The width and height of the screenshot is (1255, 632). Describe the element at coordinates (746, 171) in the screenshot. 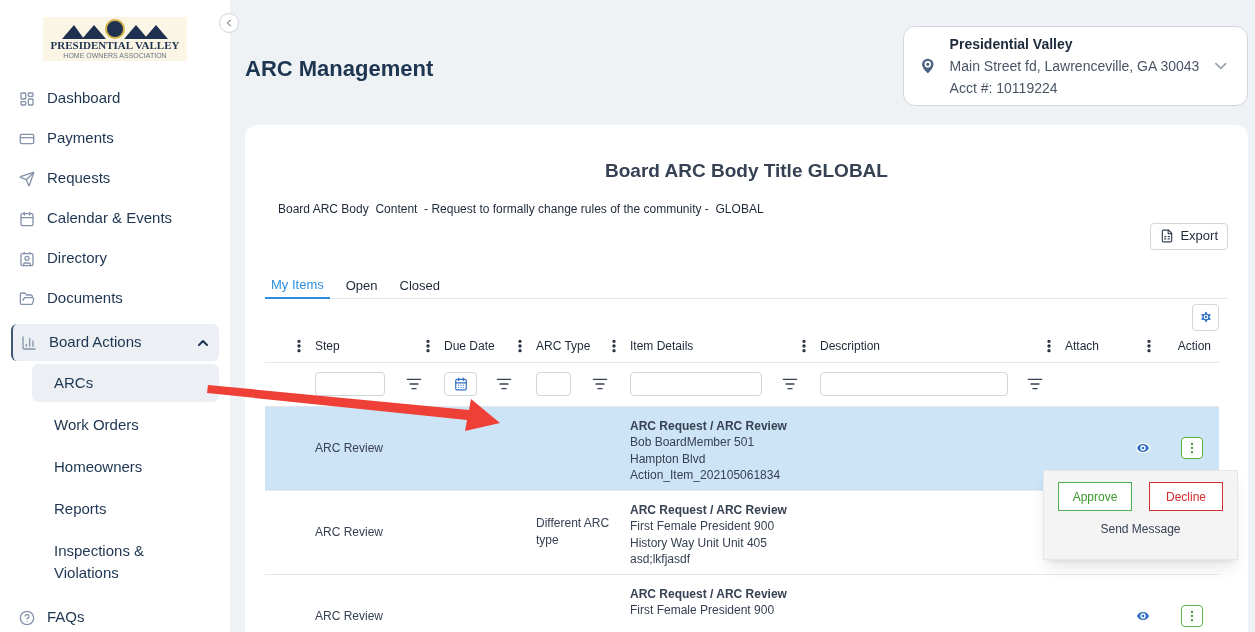

I see `card-title: Board ARC Body Title GLOBAL` at that location.